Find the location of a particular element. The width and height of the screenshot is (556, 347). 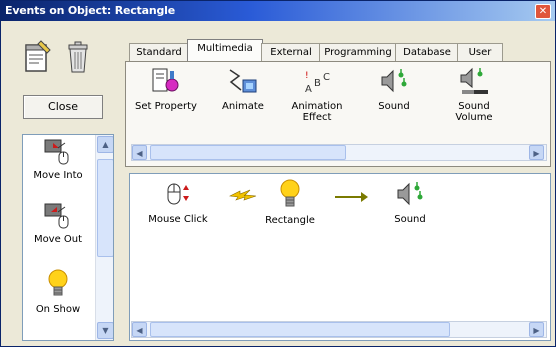

palette-scrollbar: ◀ ▶ is located at coordinates (339, 152).